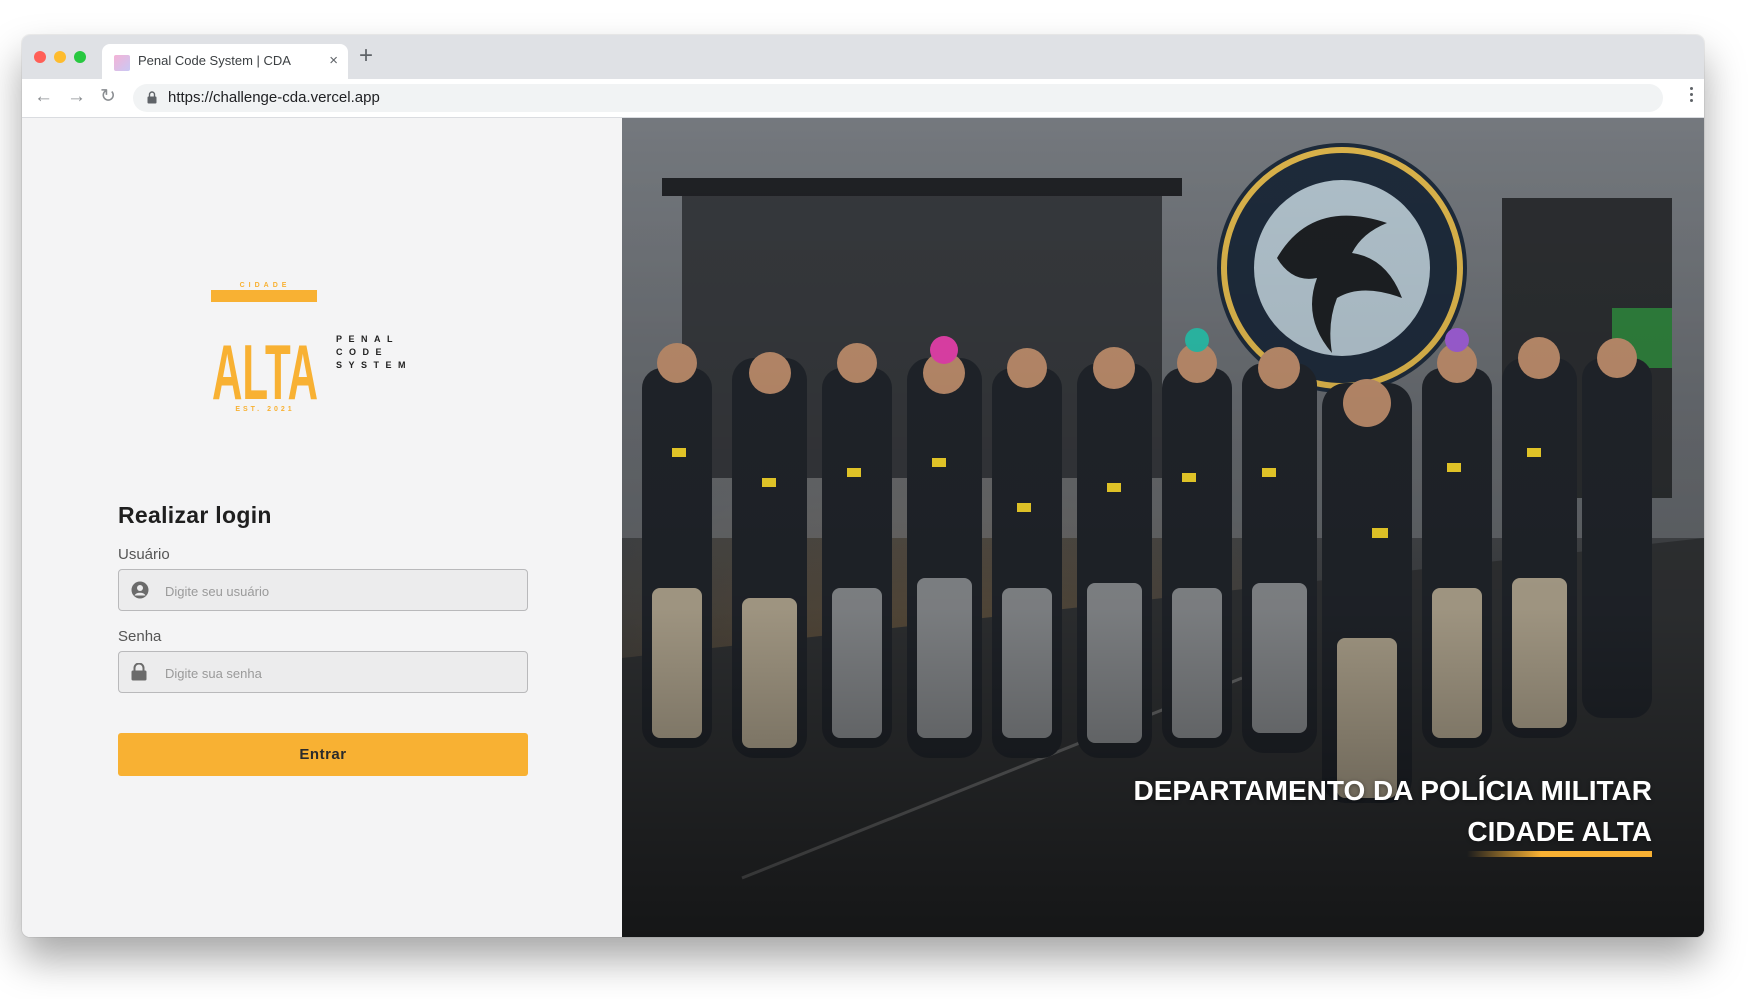 The height and width of the screenshot is (999, 1749). I want to click on username-input, so click(340, 591).